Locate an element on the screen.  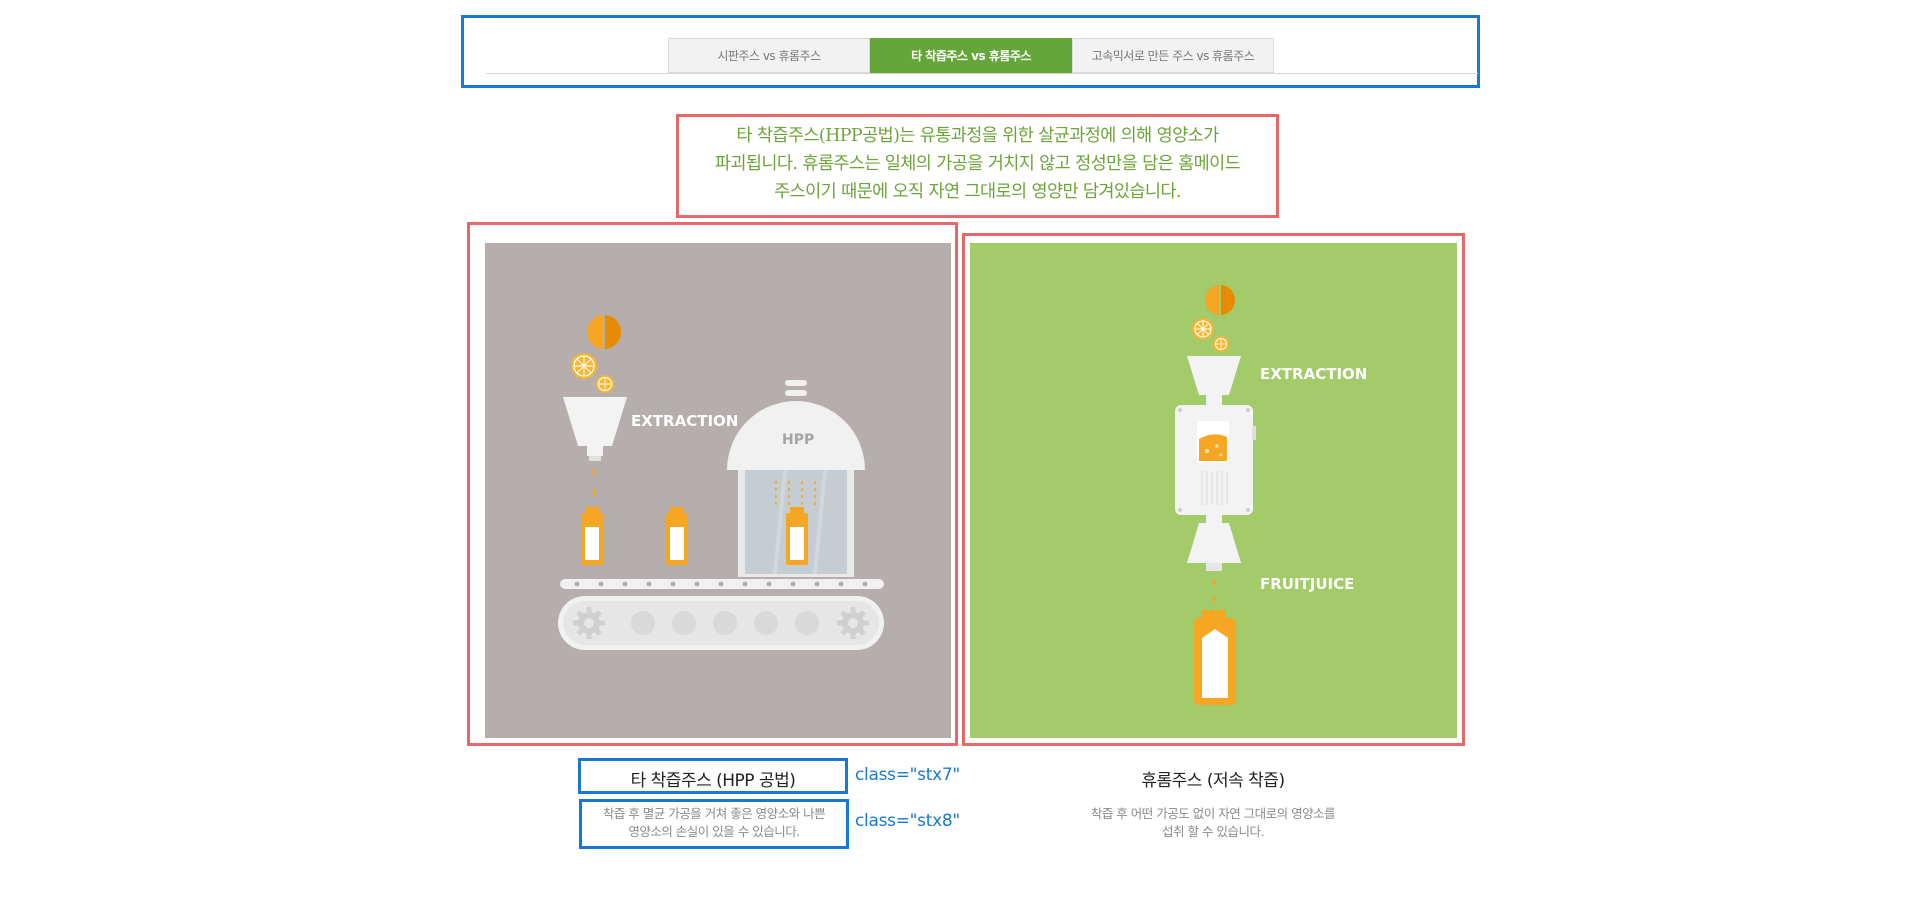
extraction-funnel-icon is located at coordinates (595, 429).